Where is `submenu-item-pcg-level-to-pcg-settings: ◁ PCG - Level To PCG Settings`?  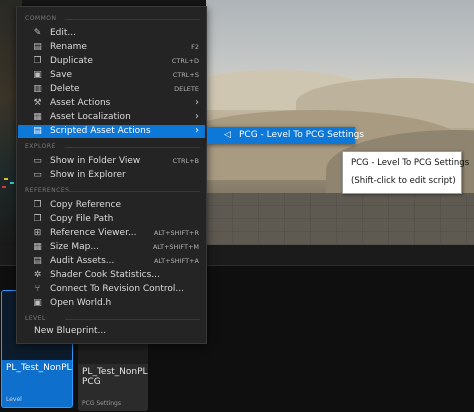
submenu-item-pcg-level-to-pcg-settings: ◁ PCG - Level To PCG Settings is located at coordinates (285, 135).